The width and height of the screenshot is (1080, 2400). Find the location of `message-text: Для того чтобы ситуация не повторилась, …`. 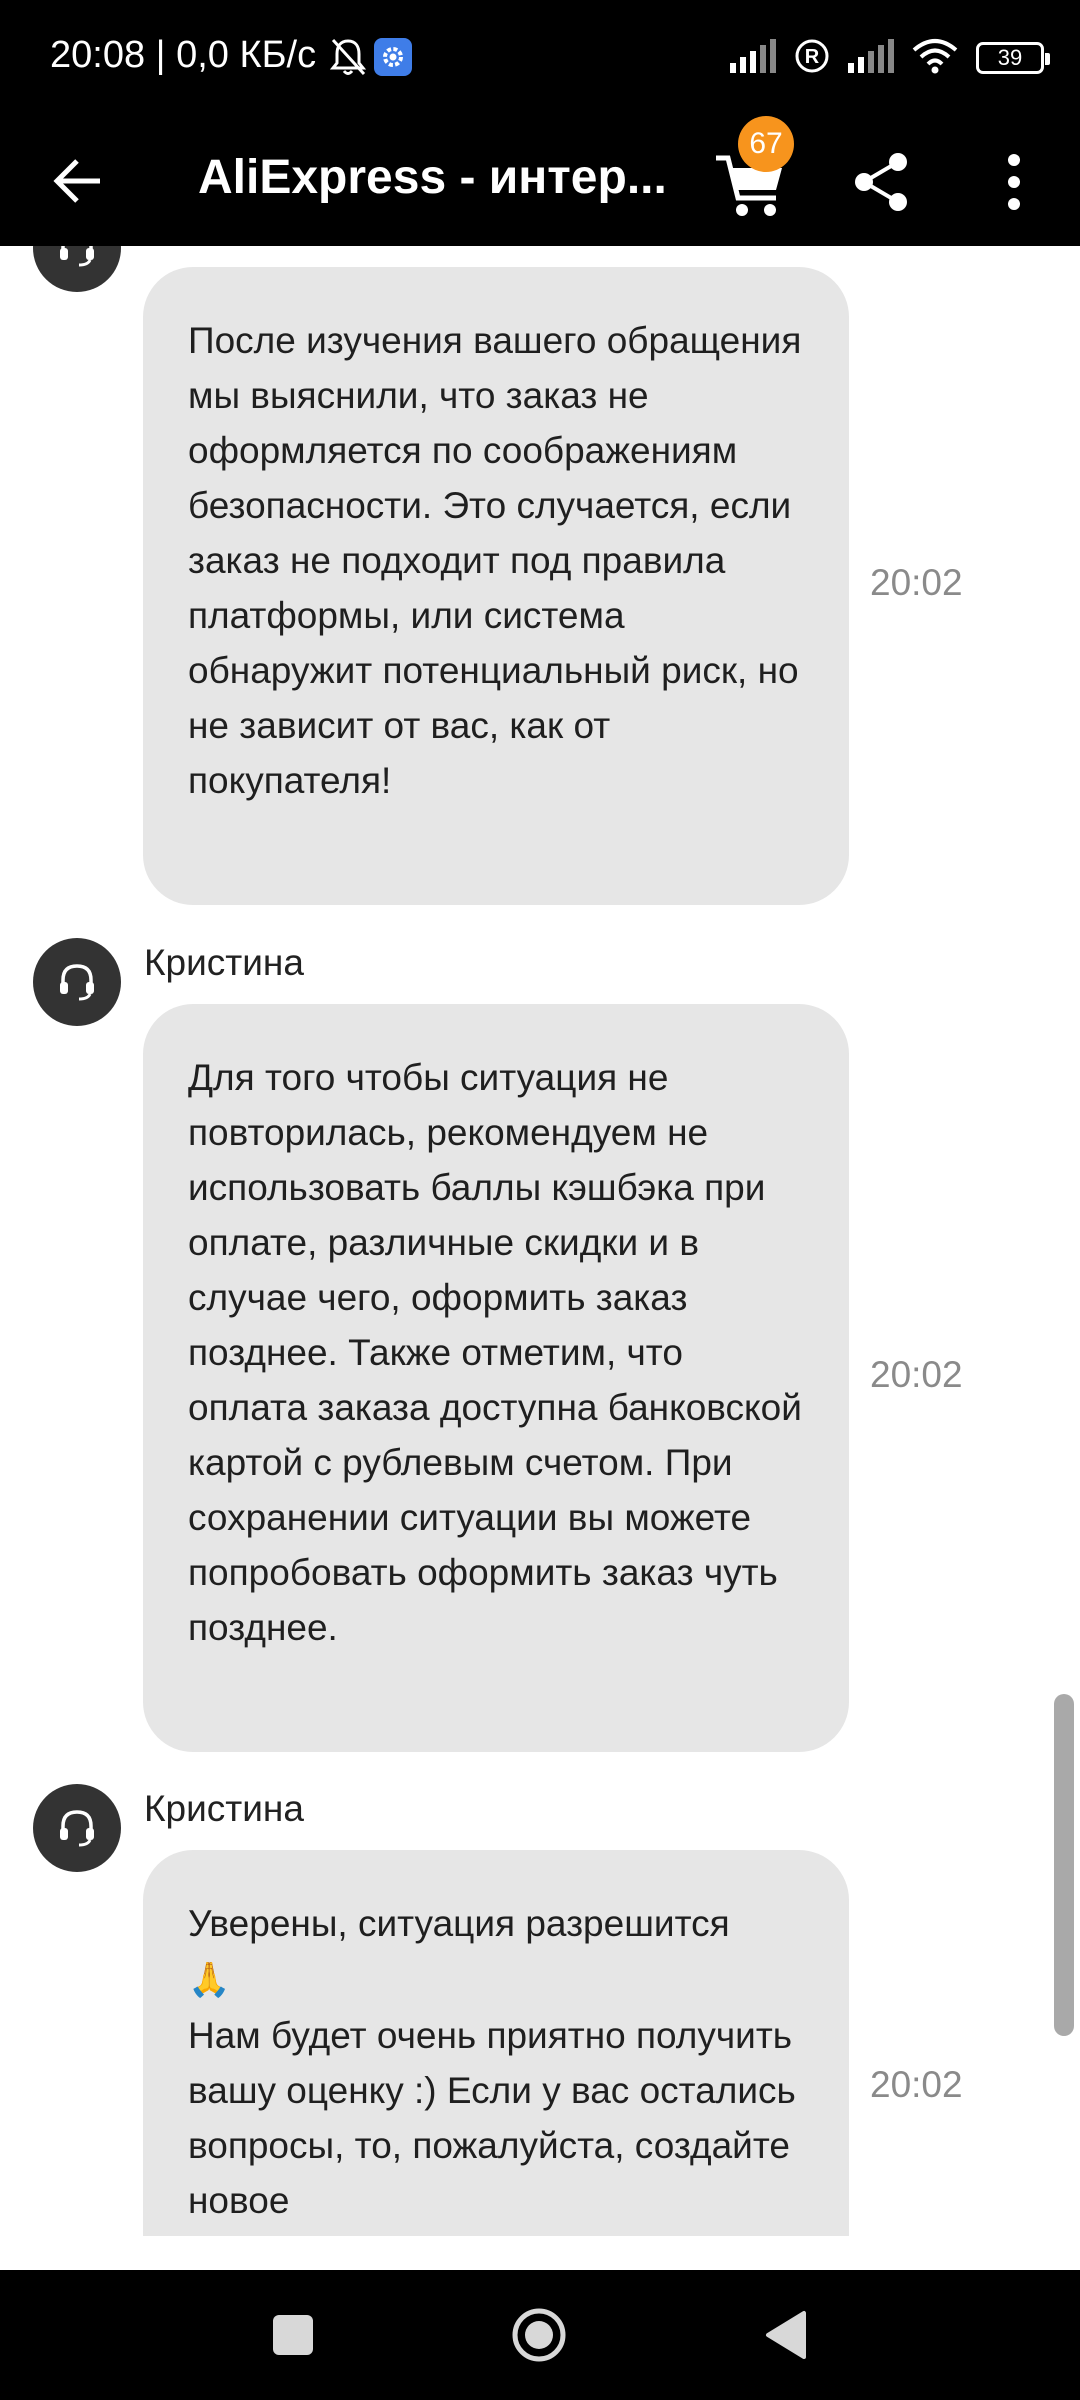

message-text: Для того чтобы ситуация не повторилась, … is located at coordinates (495, 1352).